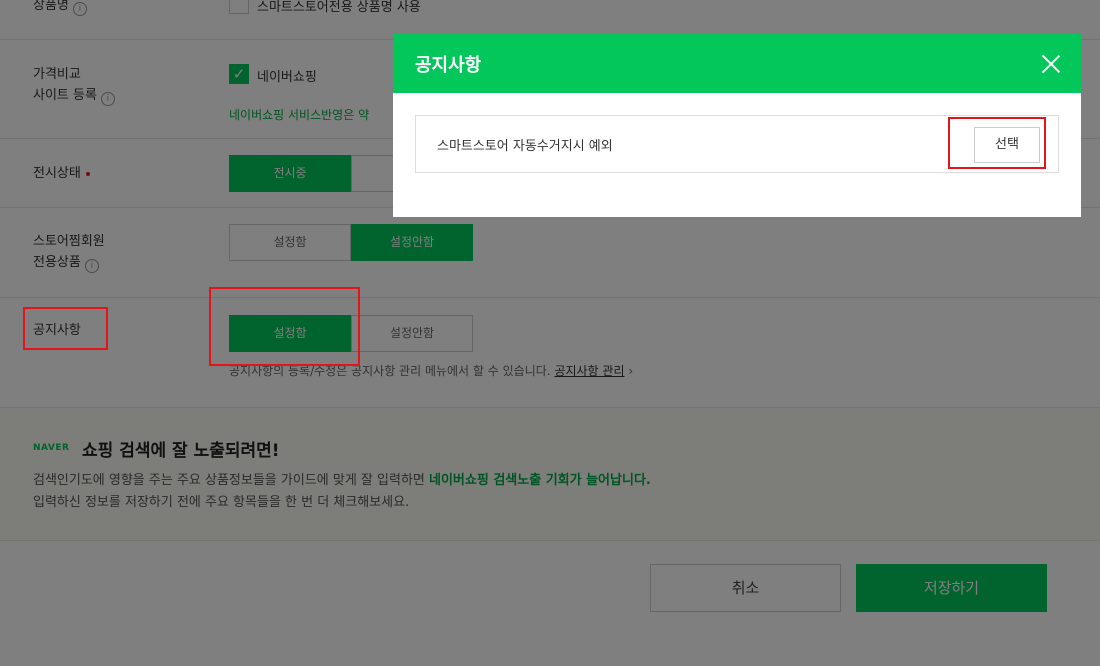 The width and height of the screenshot is (1100, 666). I want to click on modal-header: 공지사항, so click(737, 63).